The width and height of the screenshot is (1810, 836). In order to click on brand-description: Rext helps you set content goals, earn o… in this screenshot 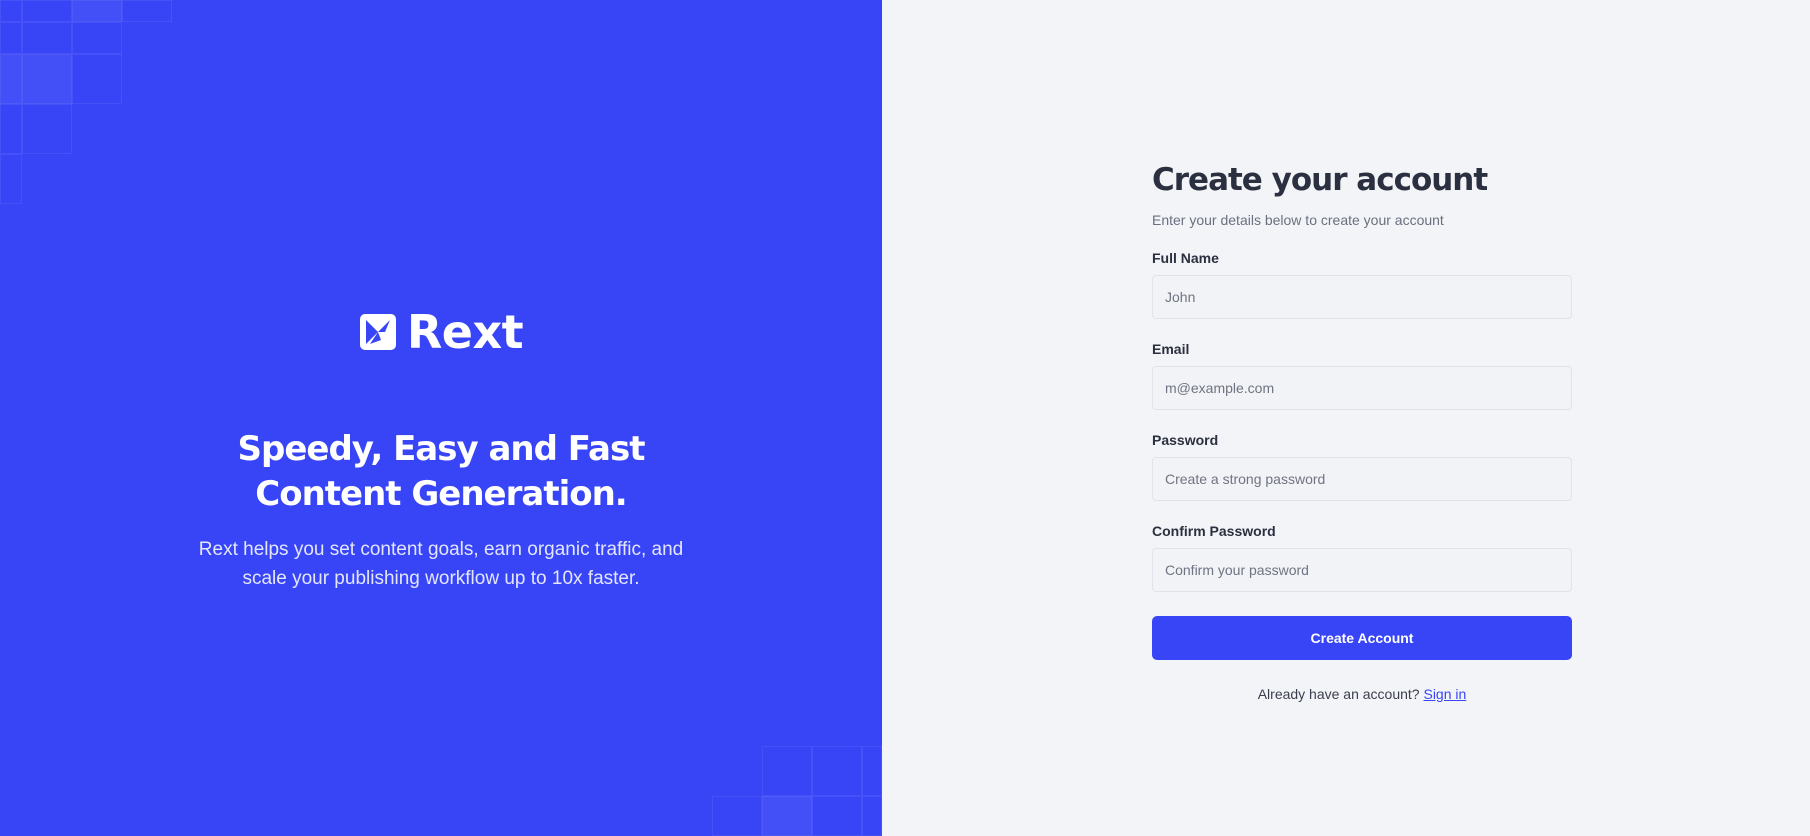, I will do `click(441, 564)`.